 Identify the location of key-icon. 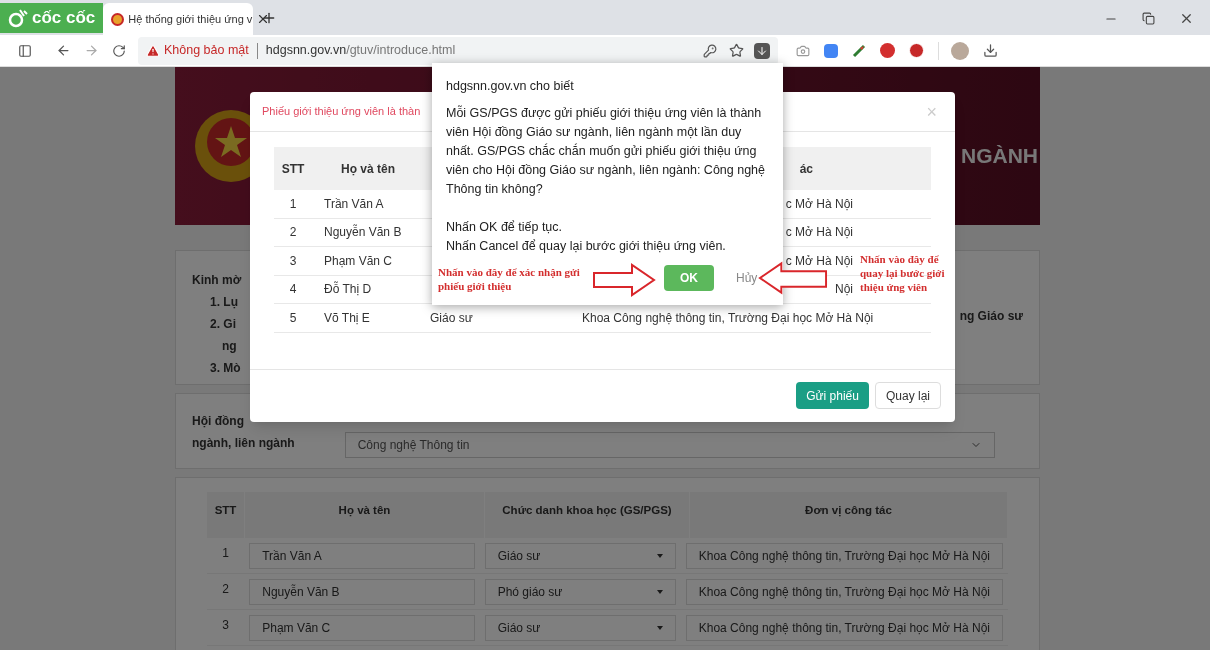
(710, 50).